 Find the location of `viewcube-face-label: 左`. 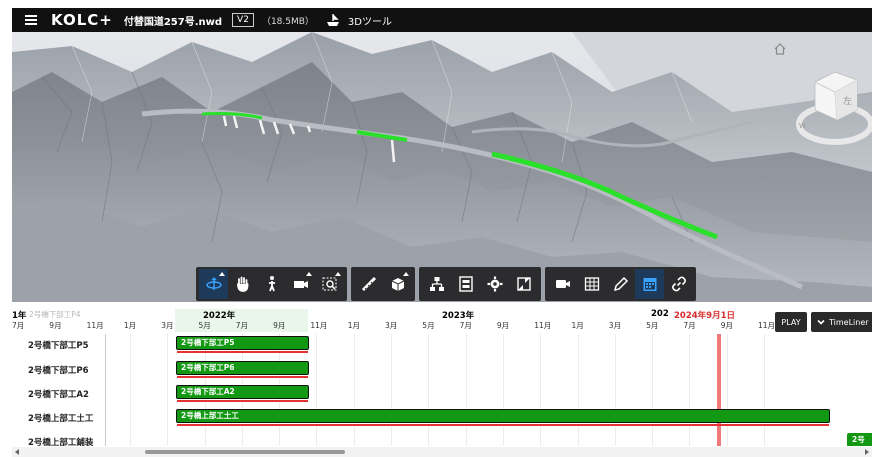

viewcube-face-label: 左 is located at coordinates (847, 101).